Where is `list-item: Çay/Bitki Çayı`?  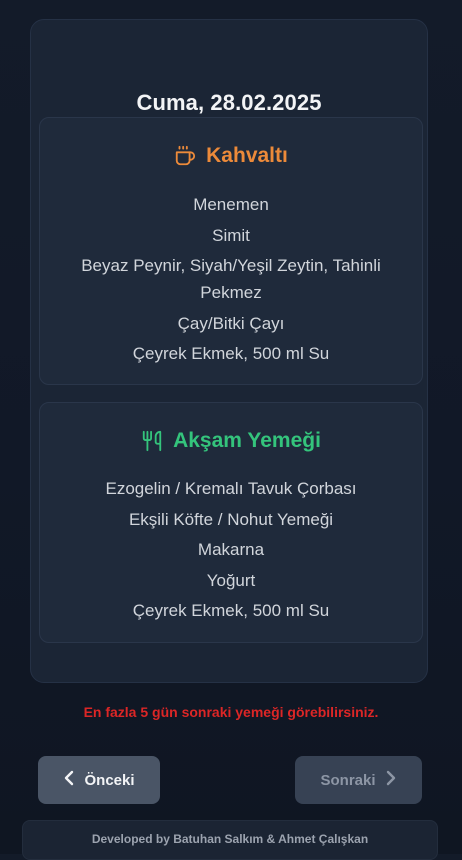
list-item: Çay/Bitki Çayı is located at coordinates (231, 323).